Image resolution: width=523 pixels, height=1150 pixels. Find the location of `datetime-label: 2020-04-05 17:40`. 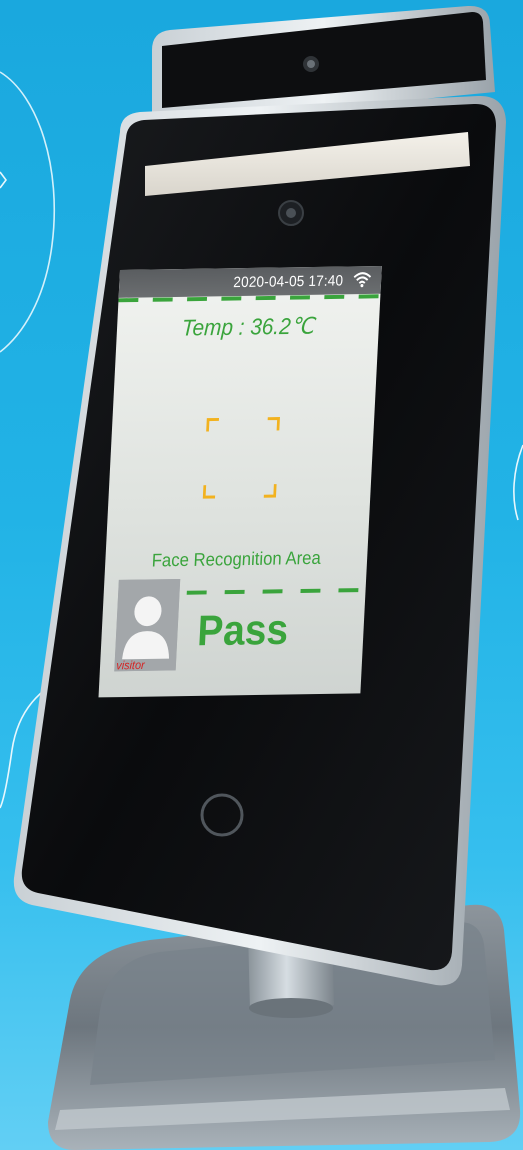

datetime-label: 2020-04-05 17:40 is located at coordinates (288, 282).